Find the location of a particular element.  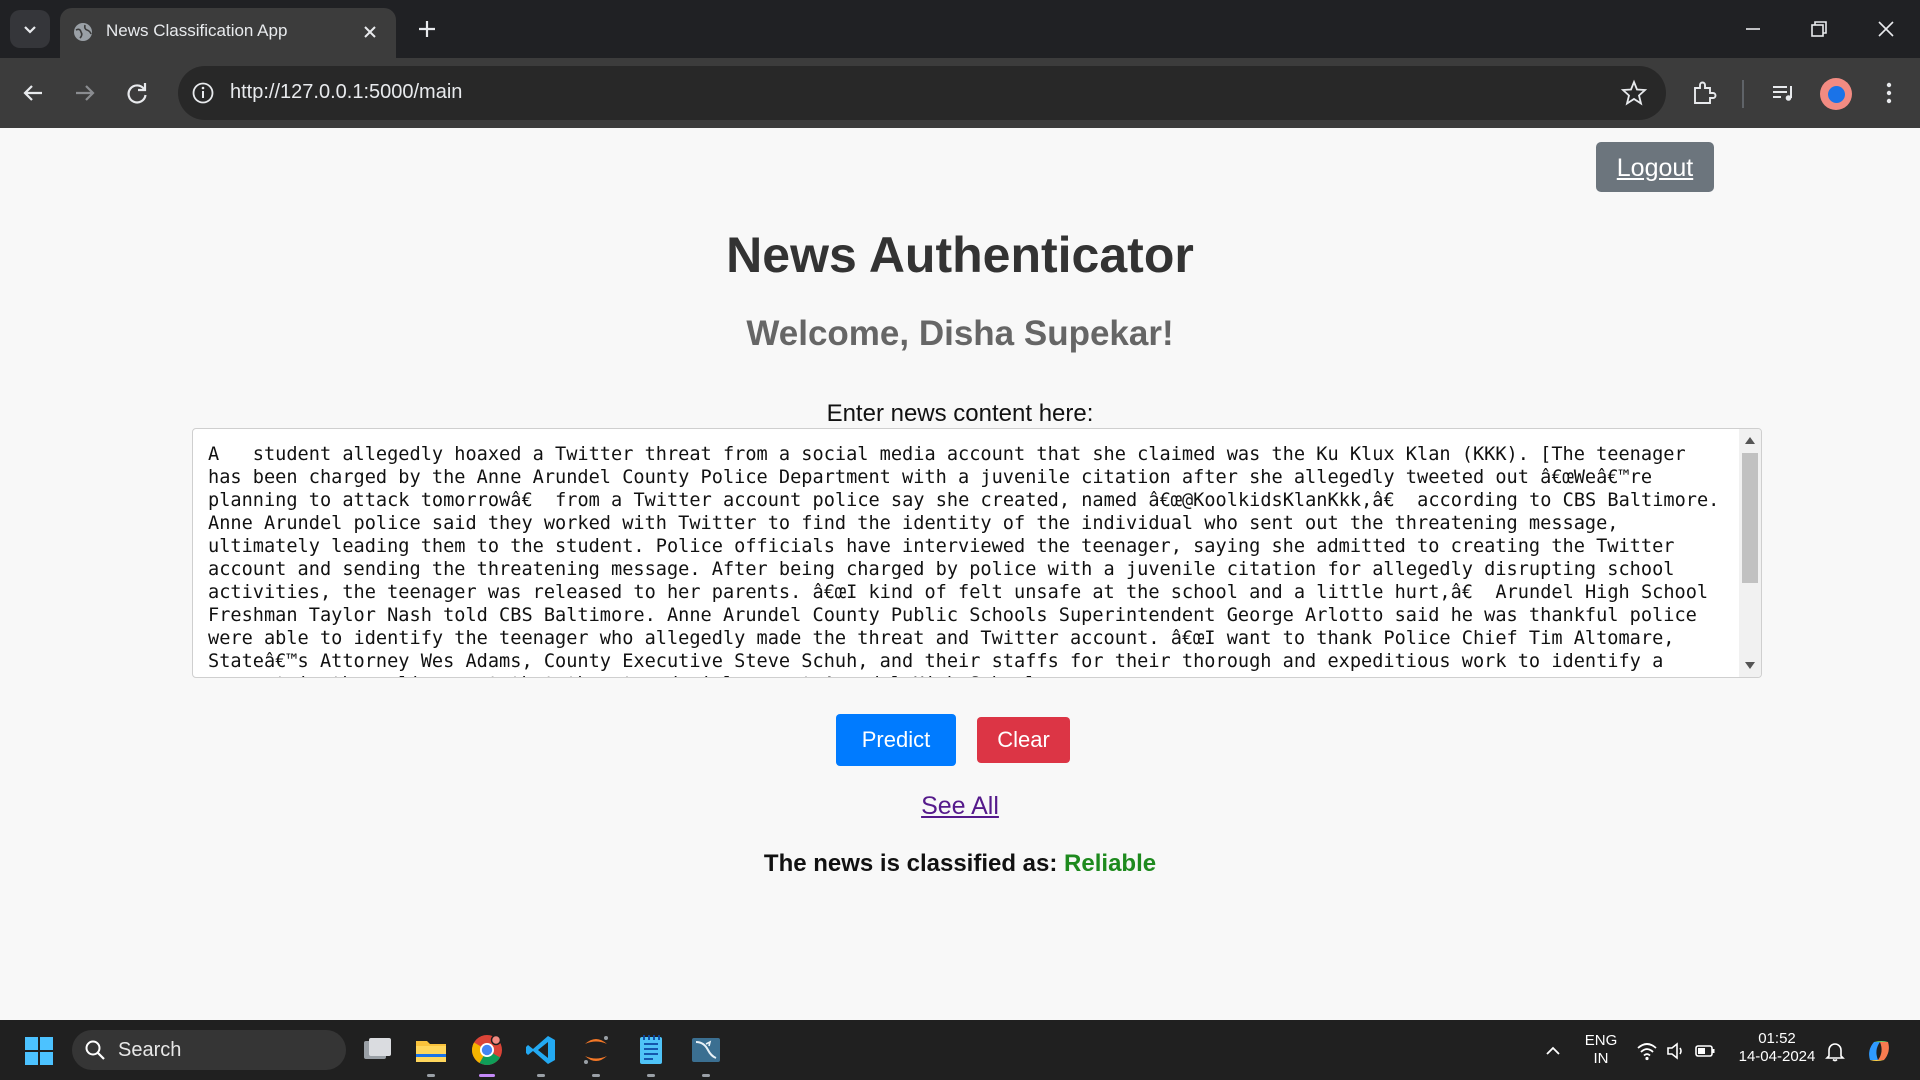

url-text: http://127.0.0.1:5000/main is located at coordinates (346, 92).